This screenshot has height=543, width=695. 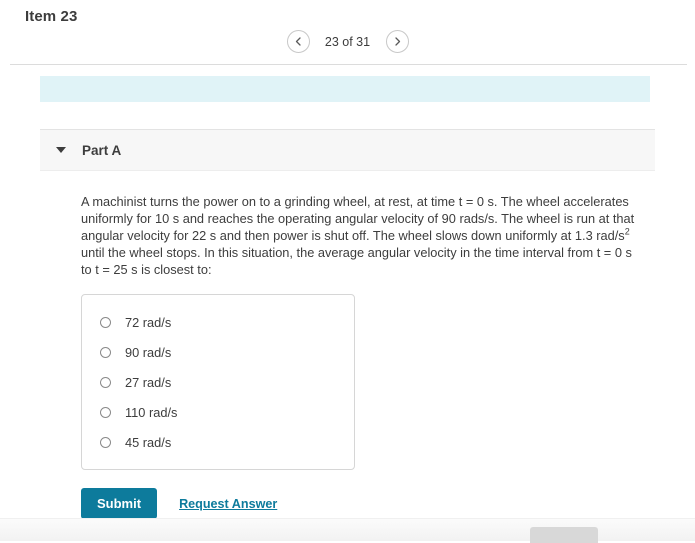 I want to click on caret-down-icon, so click(x=61, y=150).